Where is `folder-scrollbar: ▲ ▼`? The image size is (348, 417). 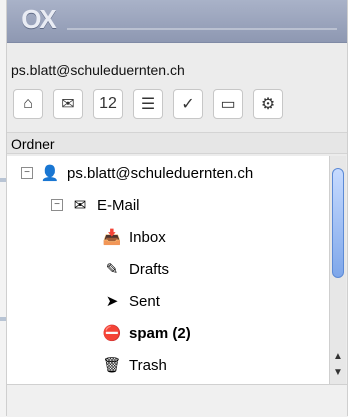
folder-scrollbar: ▲ ▼ is located at coordinates (337, 270).